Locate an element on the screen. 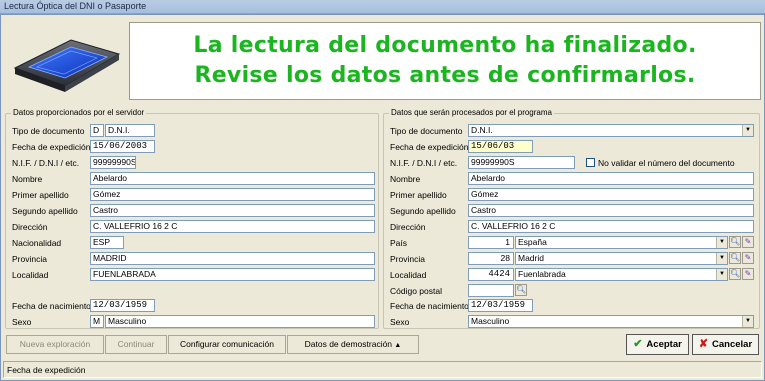  label-nombre-r: Nombre is located at coordinates (405, 179).